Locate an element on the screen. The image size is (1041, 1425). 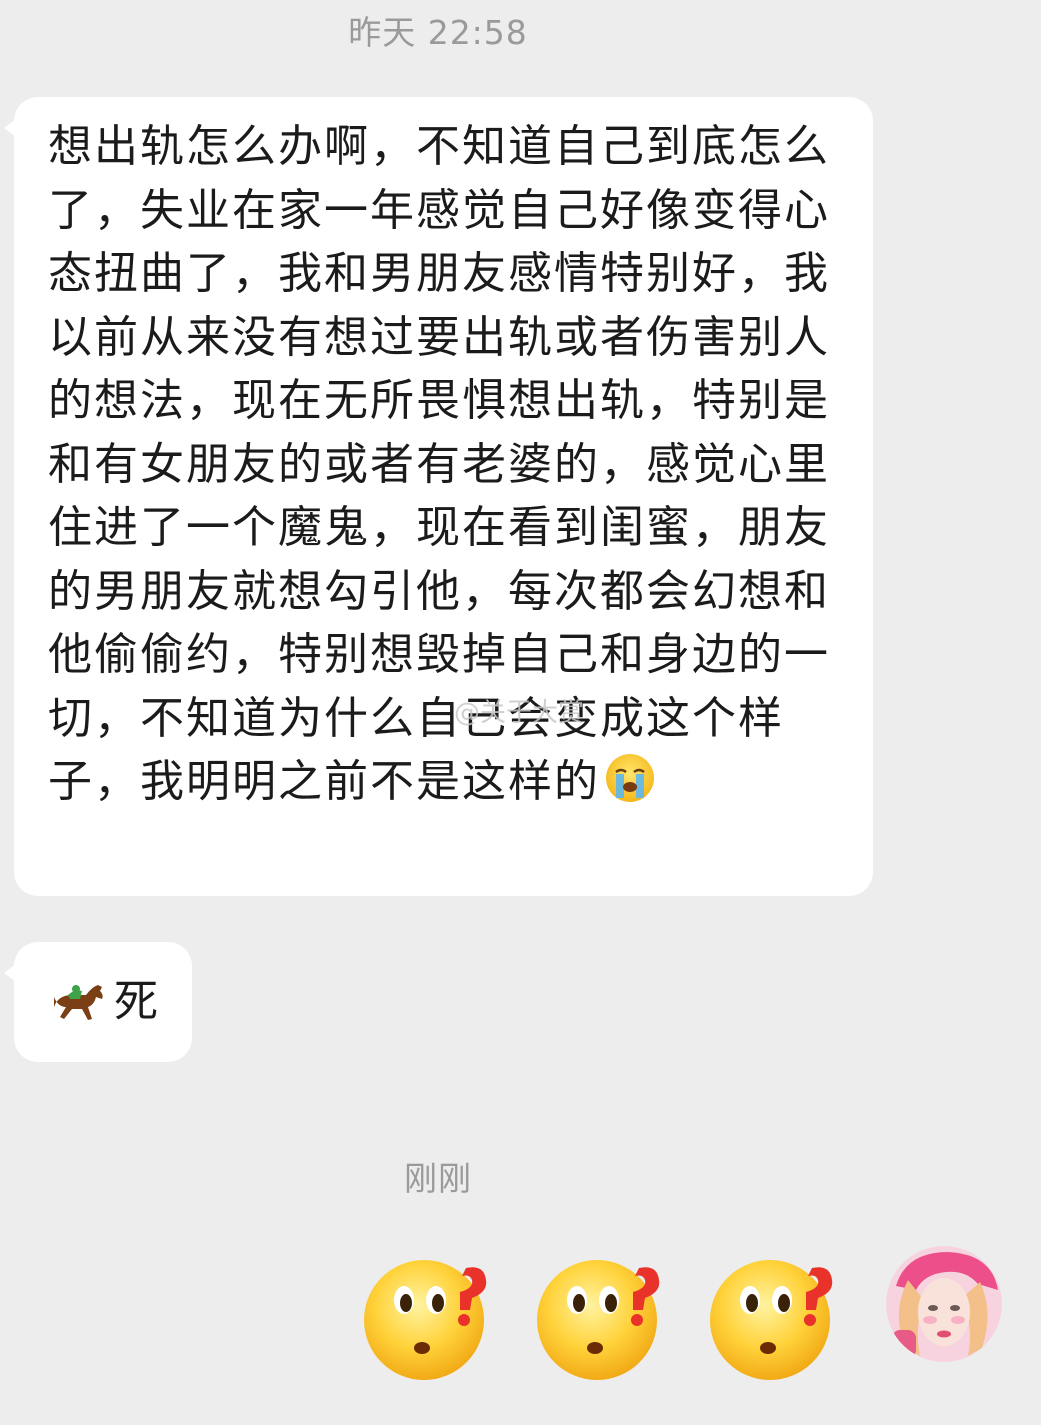
message-text-short: 死 is located at coordinates (120, 1002).